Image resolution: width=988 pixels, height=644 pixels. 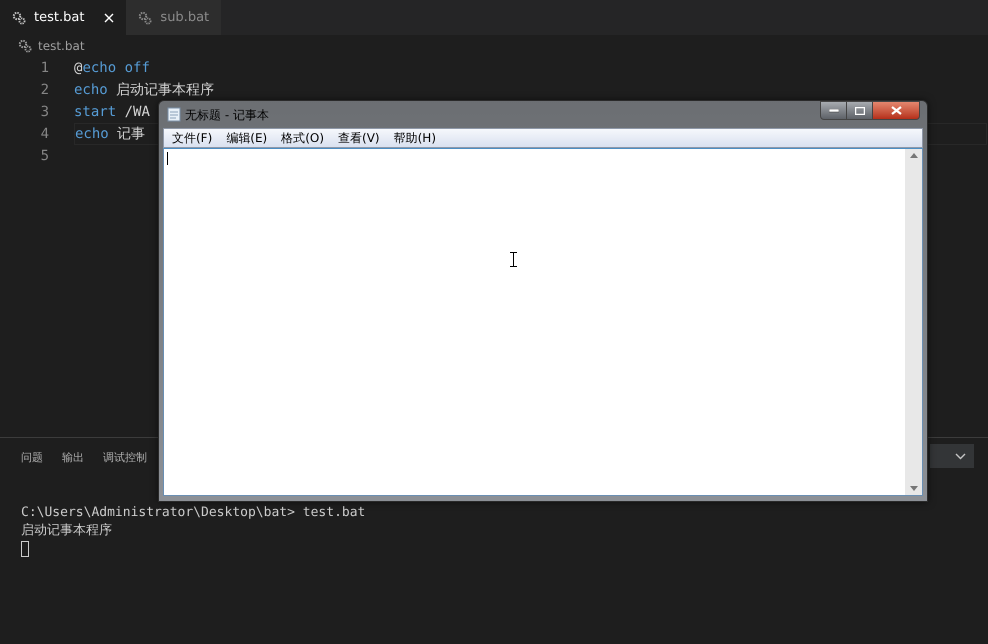 What do you see at coordinates (44, 112) in the screenshot?
I see `line-number: 3` at bounding box center [44, 112].